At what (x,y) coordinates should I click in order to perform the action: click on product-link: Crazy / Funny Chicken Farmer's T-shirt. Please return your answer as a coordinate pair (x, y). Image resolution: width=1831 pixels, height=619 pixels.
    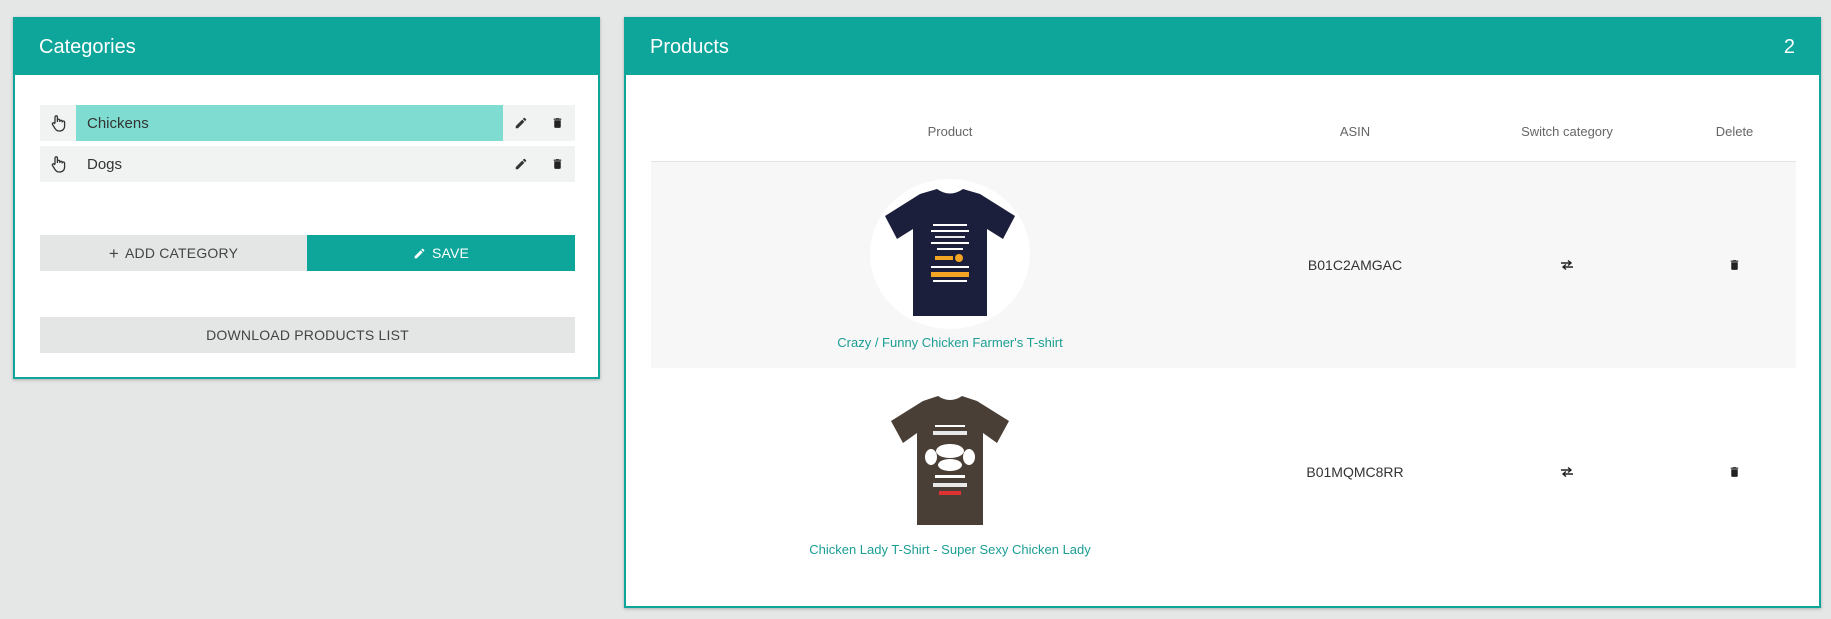
    Looking at the image, I should click on (949, 342).